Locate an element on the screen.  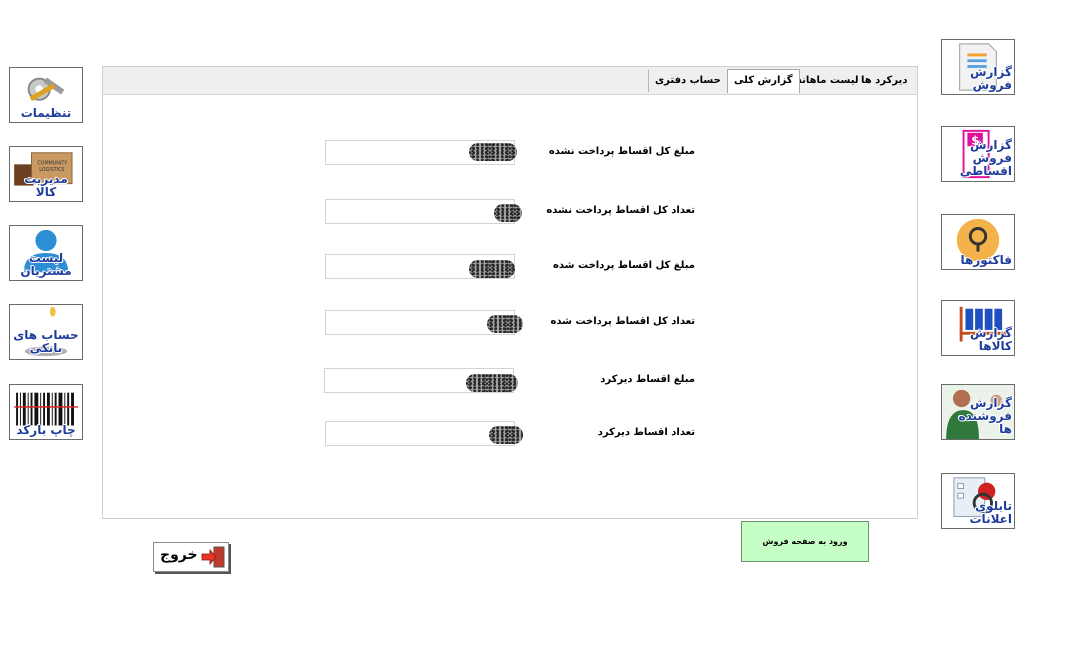
svg-text: COMMUNITY is located at coordinates (52, 163).